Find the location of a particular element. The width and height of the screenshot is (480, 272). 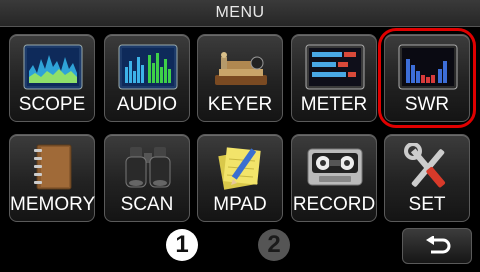

page-2-indicator: 2 is located at coordinates (274, 245).